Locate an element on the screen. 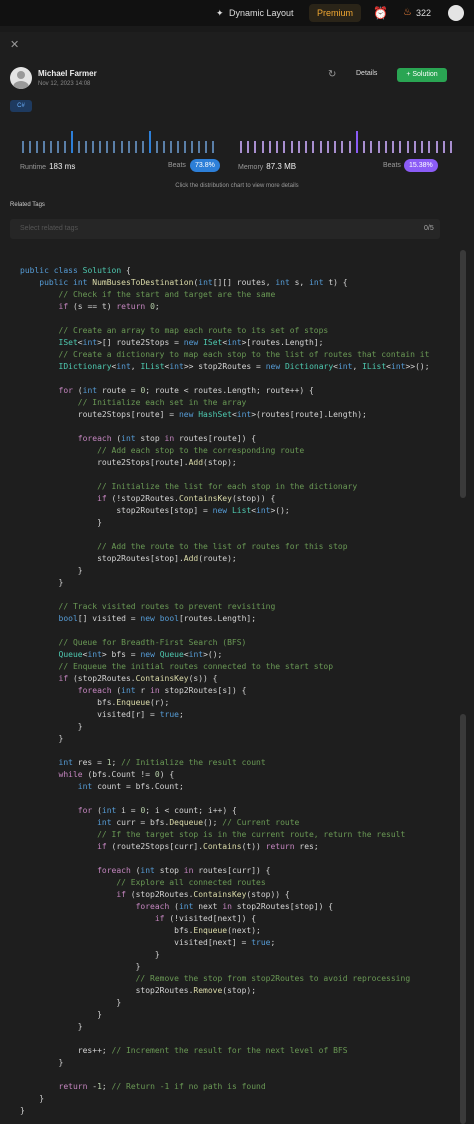  sparkle-icon: ✦ is located at coordinates (220, 13).